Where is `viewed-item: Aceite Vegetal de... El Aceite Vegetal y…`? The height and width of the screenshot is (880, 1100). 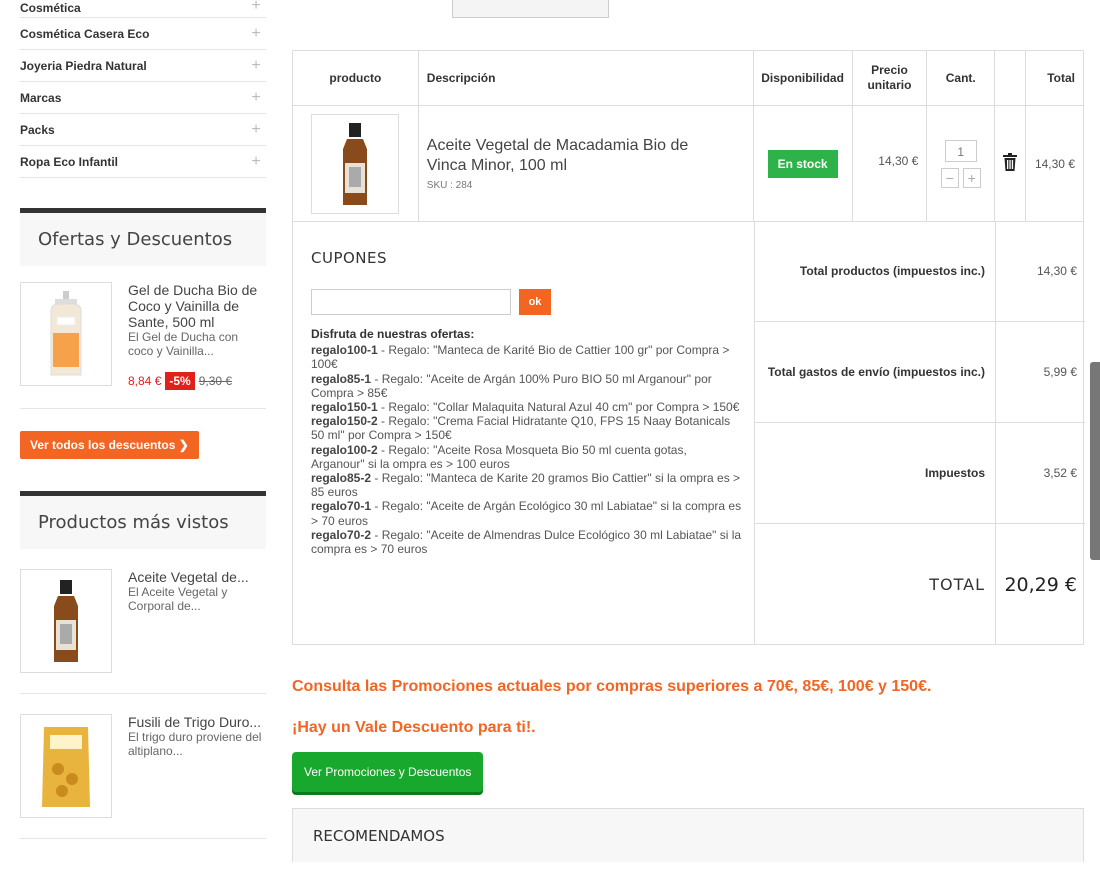
viewed-item: Aceite Vegetal de... El Aceite Vegetal y… is located at coordinates (143, 631).